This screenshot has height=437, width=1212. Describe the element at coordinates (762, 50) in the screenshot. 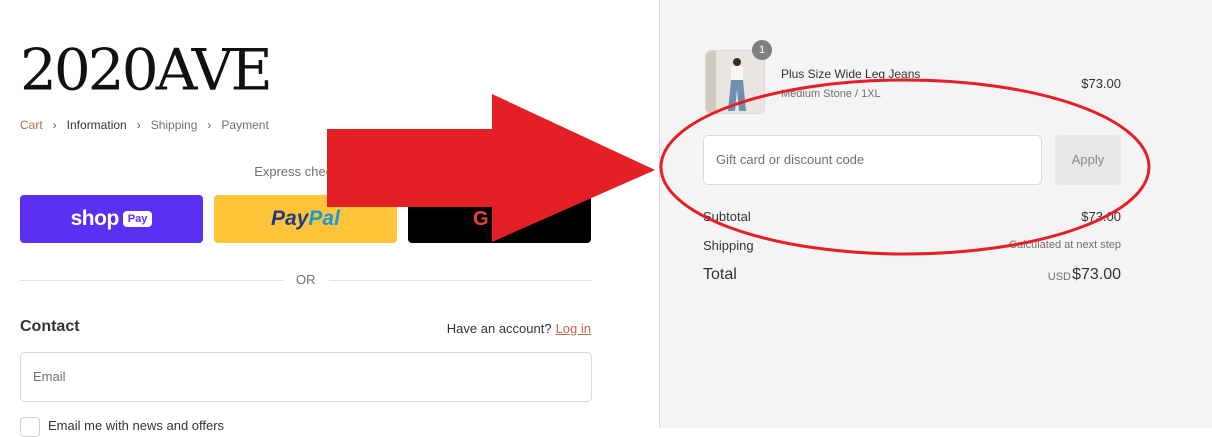

I see `quantity-badge: 1` at that location.